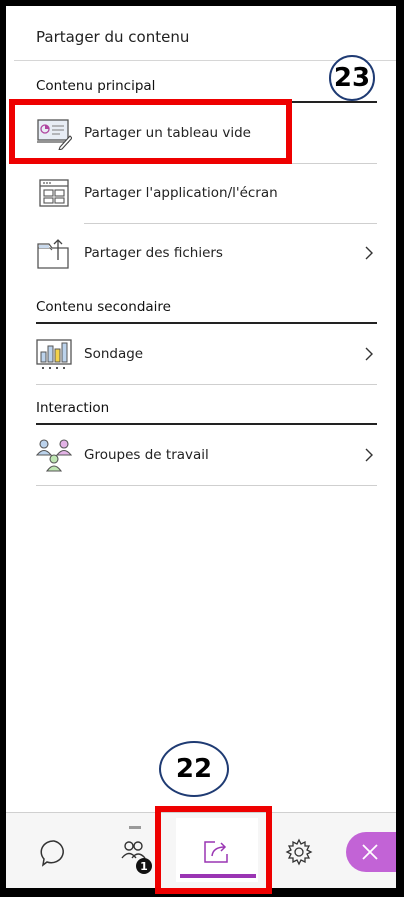  What do you see at coordinates (96, 86) in the screenshot?
I see `section-header-main: Contenu principal` at bounding box center [96, 86].